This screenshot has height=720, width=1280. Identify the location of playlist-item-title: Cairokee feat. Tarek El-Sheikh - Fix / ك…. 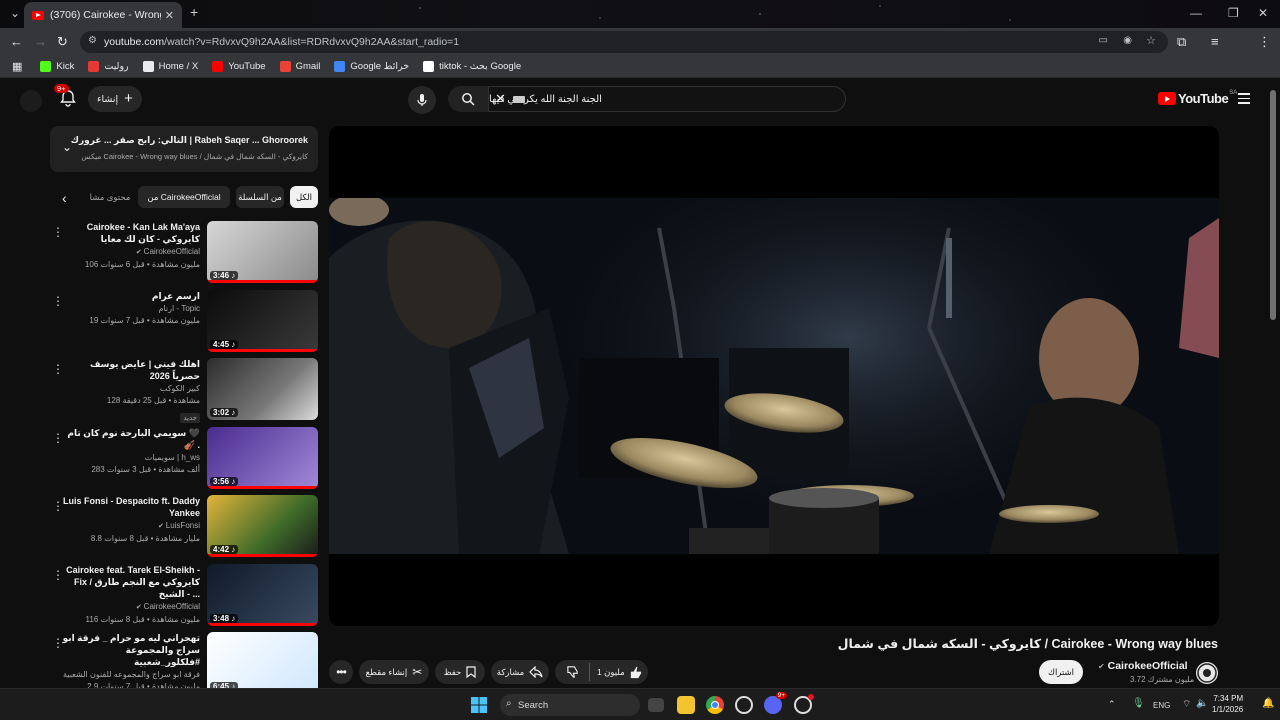
(133, 582).